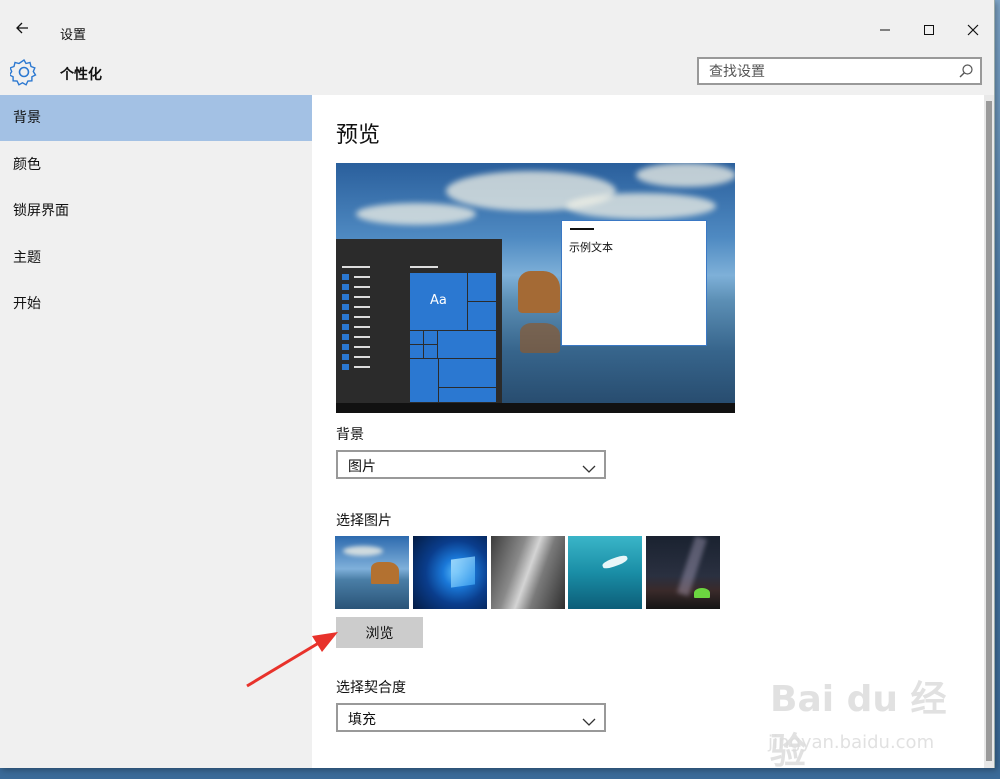 The width and height of the screenshot is (1000, 779). I want to click on fit-dropdown-value: 填充, so click(362, 720).